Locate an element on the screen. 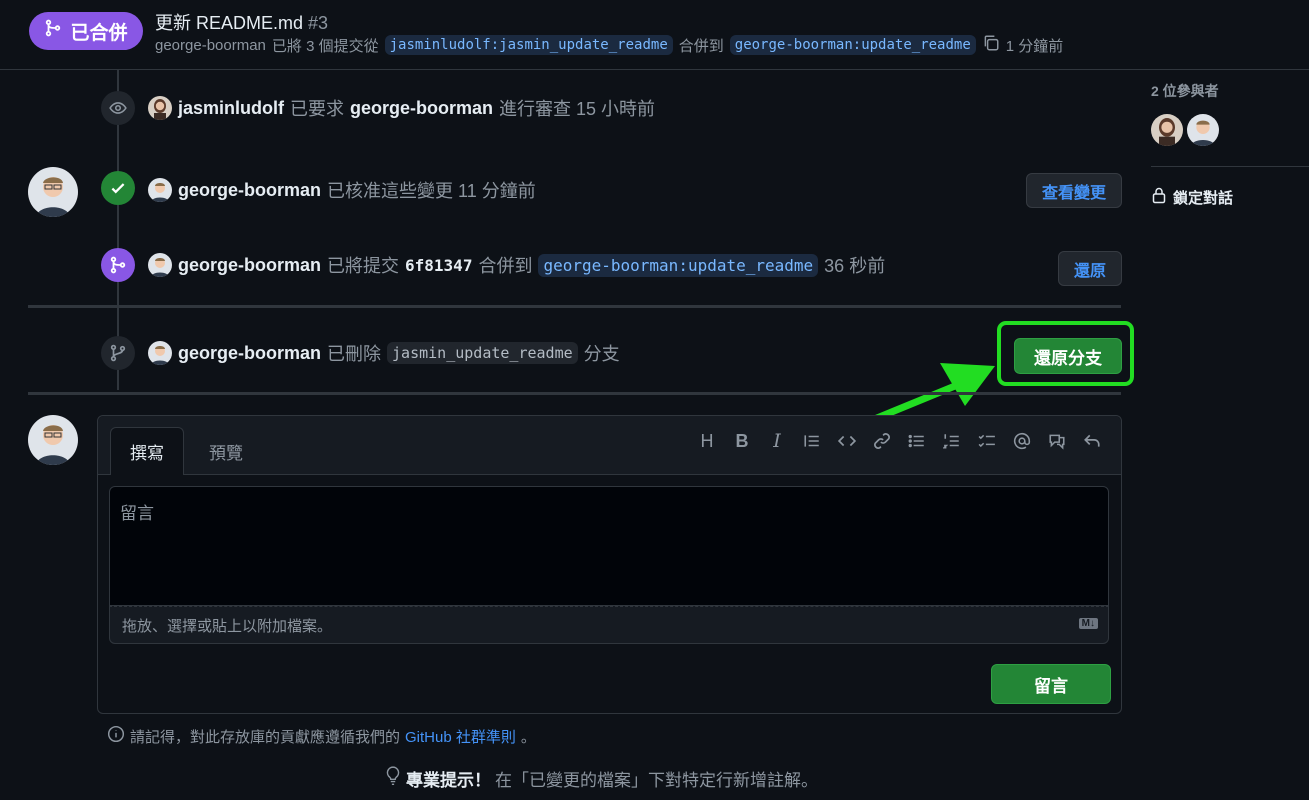 This screenshot has height=800, width=1309. avatar-george-large is located at coordinates (53, 192).